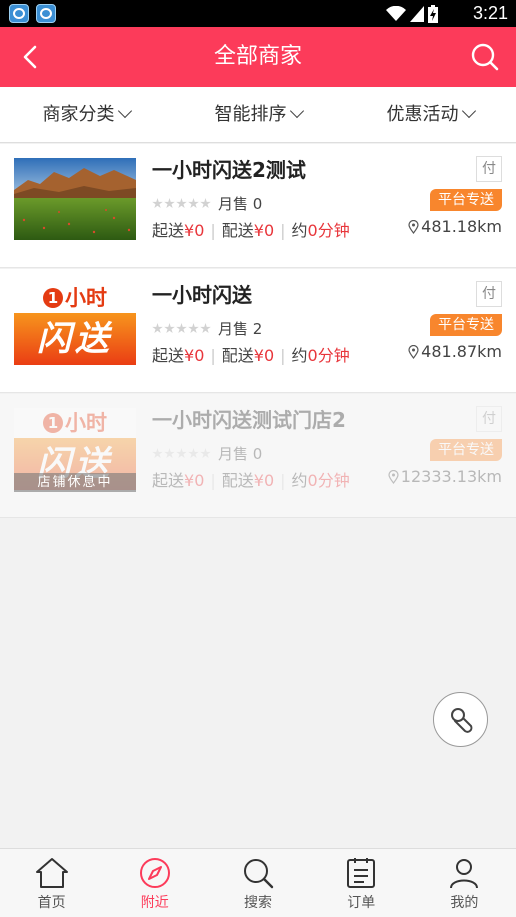  I want to click on store-closed-badge: 店铺休息中, so click(75, 482).